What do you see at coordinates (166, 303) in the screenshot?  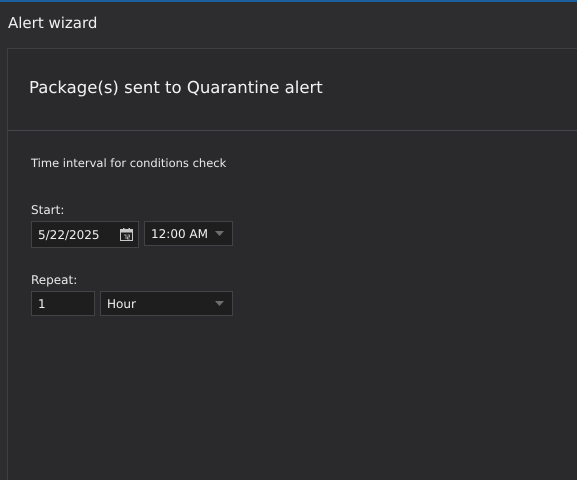 I see `repeat-unit-dropdown: Hour` at bounding box center [166, 303].